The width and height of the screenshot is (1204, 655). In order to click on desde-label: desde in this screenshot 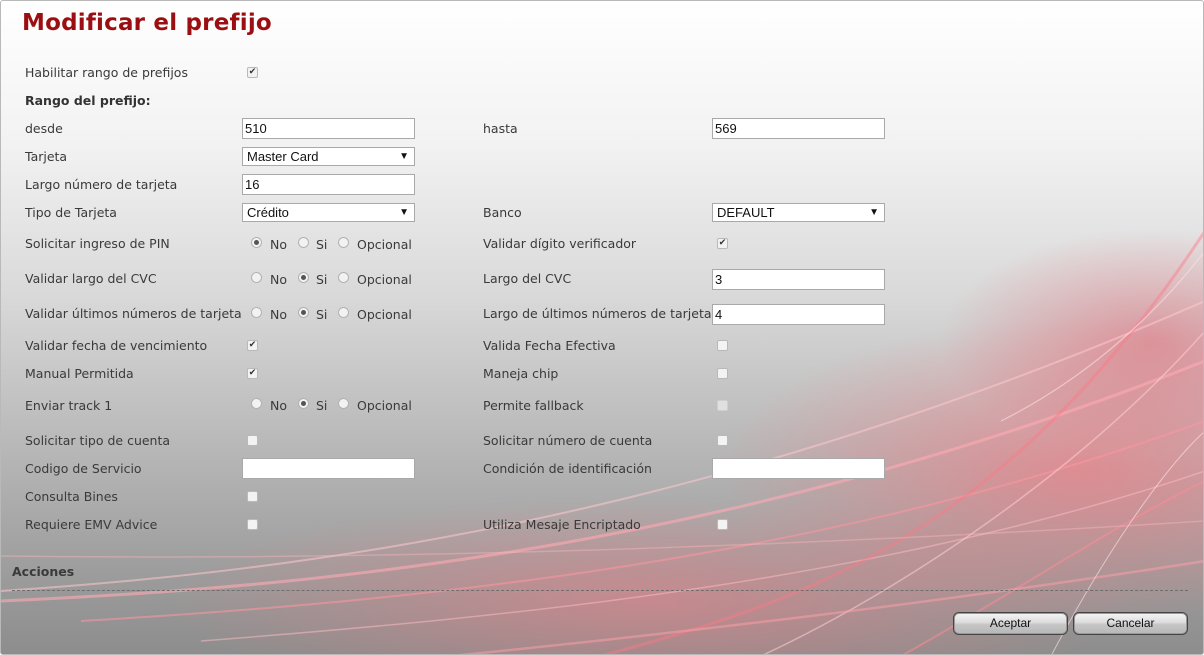, I will do `click(44, 128)`.